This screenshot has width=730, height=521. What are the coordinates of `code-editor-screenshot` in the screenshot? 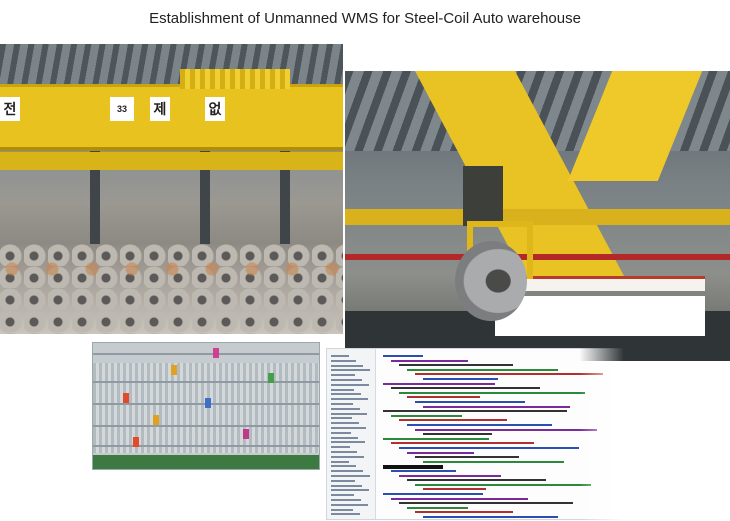 It's located at (475, 434).